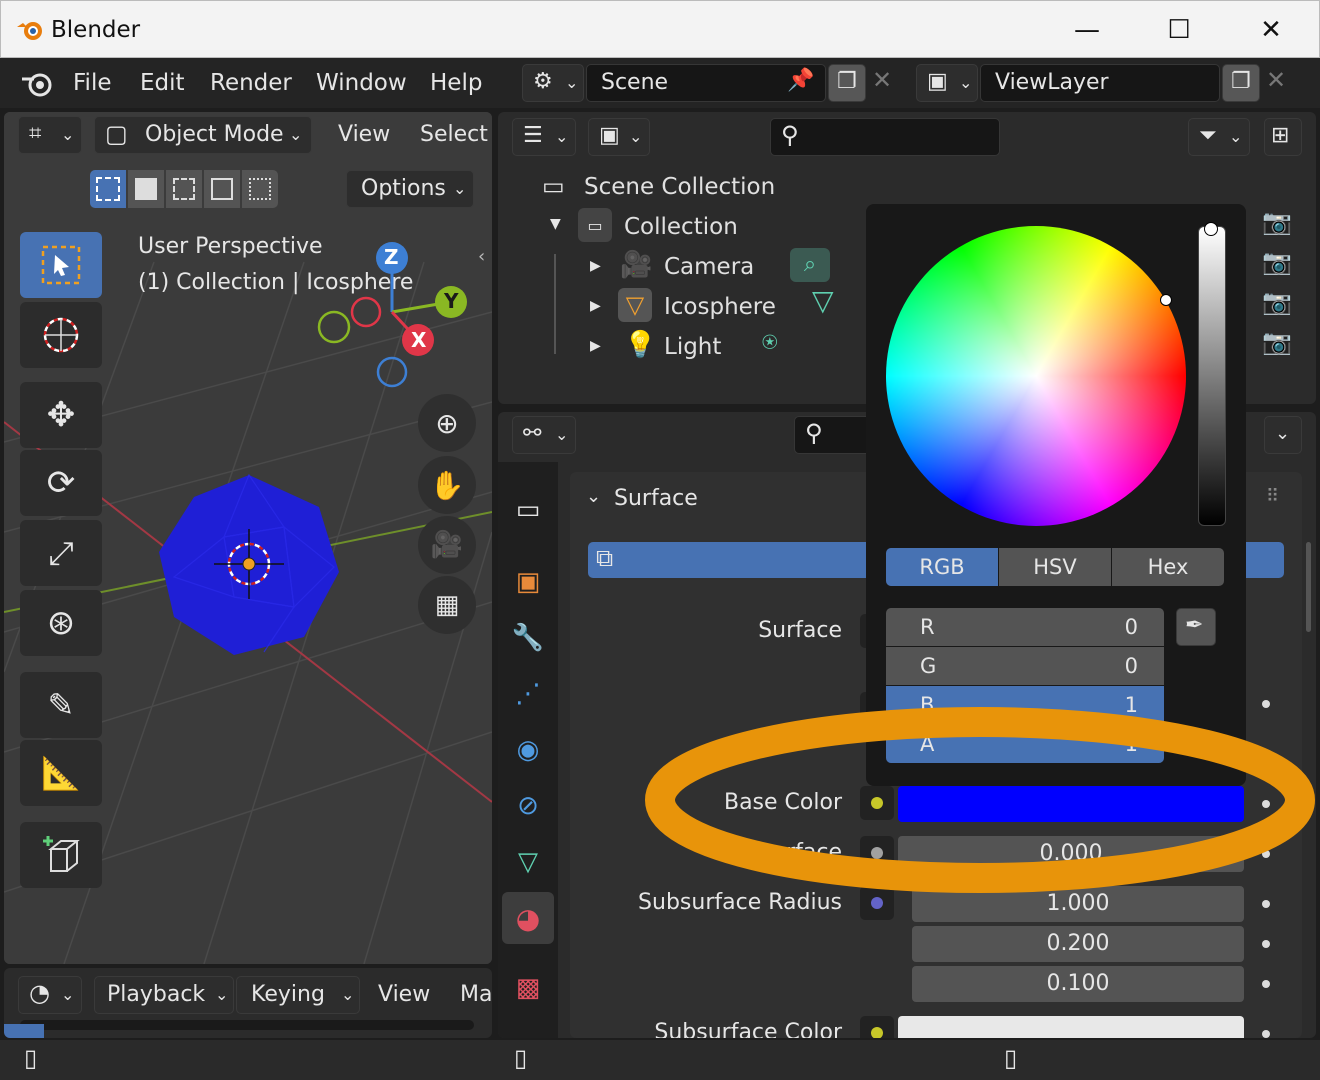 The image size is (1320, 1080). Describe the element at coordinates (593, 496) in the screenshot. I see `panel-collapse-icon: ⌄` at that location.